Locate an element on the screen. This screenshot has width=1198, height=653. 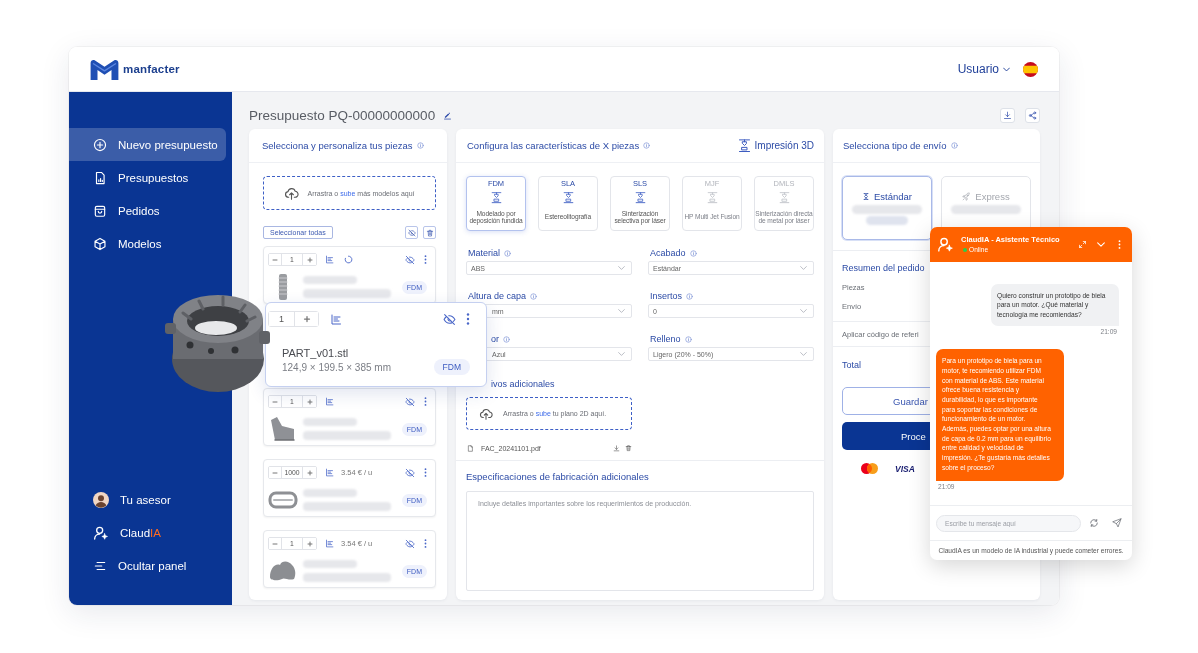
field-label: Material is located at coordinates (484, 253).